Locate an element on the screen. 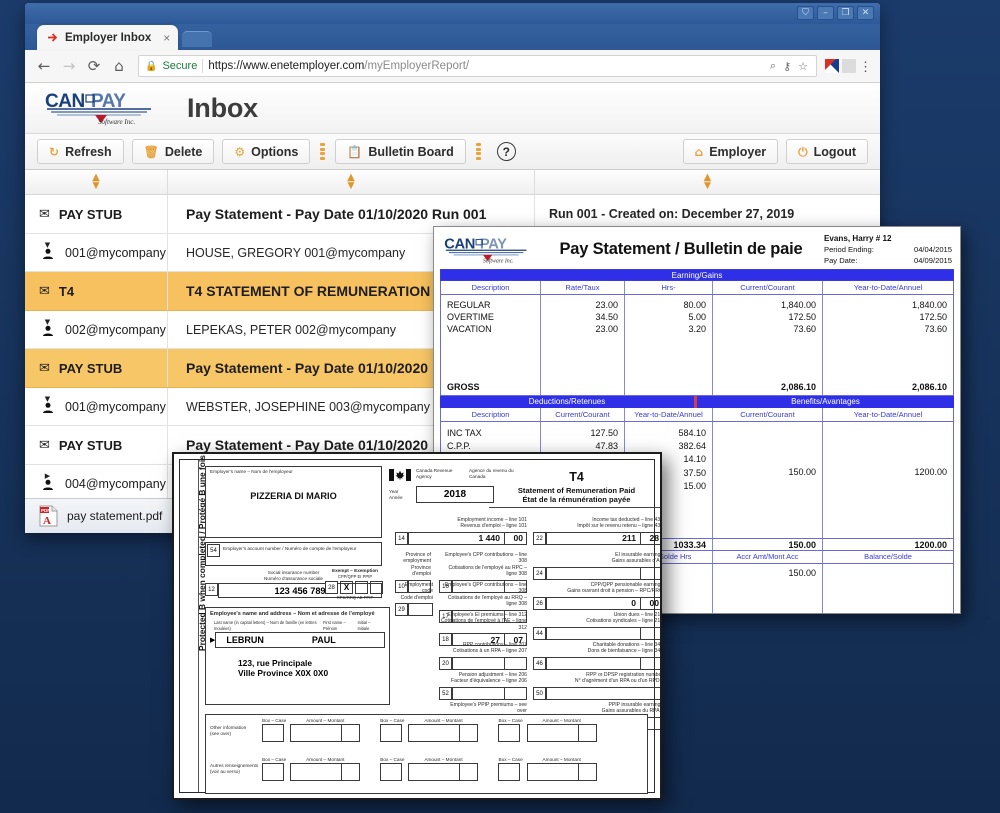  employee-name-row: LEBRUN PAUL is located at coordinates (300, 640).